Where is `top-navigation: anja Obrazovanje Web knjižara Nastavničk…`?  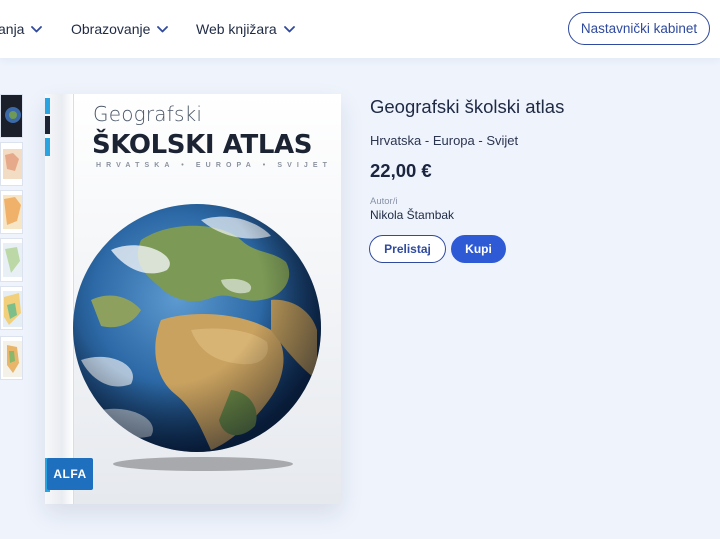 top-navigation: anja Obrazovanje Web knjižara Nastavničk… is located at coordinates (360, 29).